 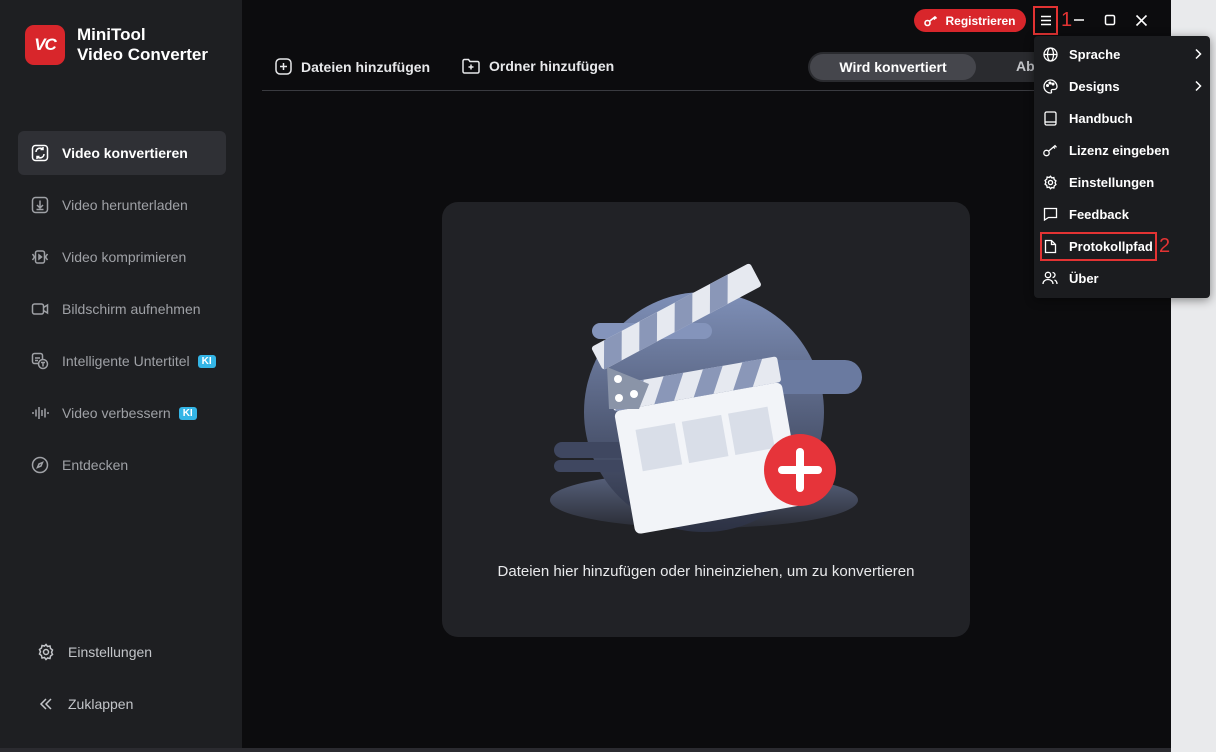 What do you see at coordinates (1112, 182) in the screenshot?
I see `menu-item-label: Einstellungen` at bounding box center [1112, 182].